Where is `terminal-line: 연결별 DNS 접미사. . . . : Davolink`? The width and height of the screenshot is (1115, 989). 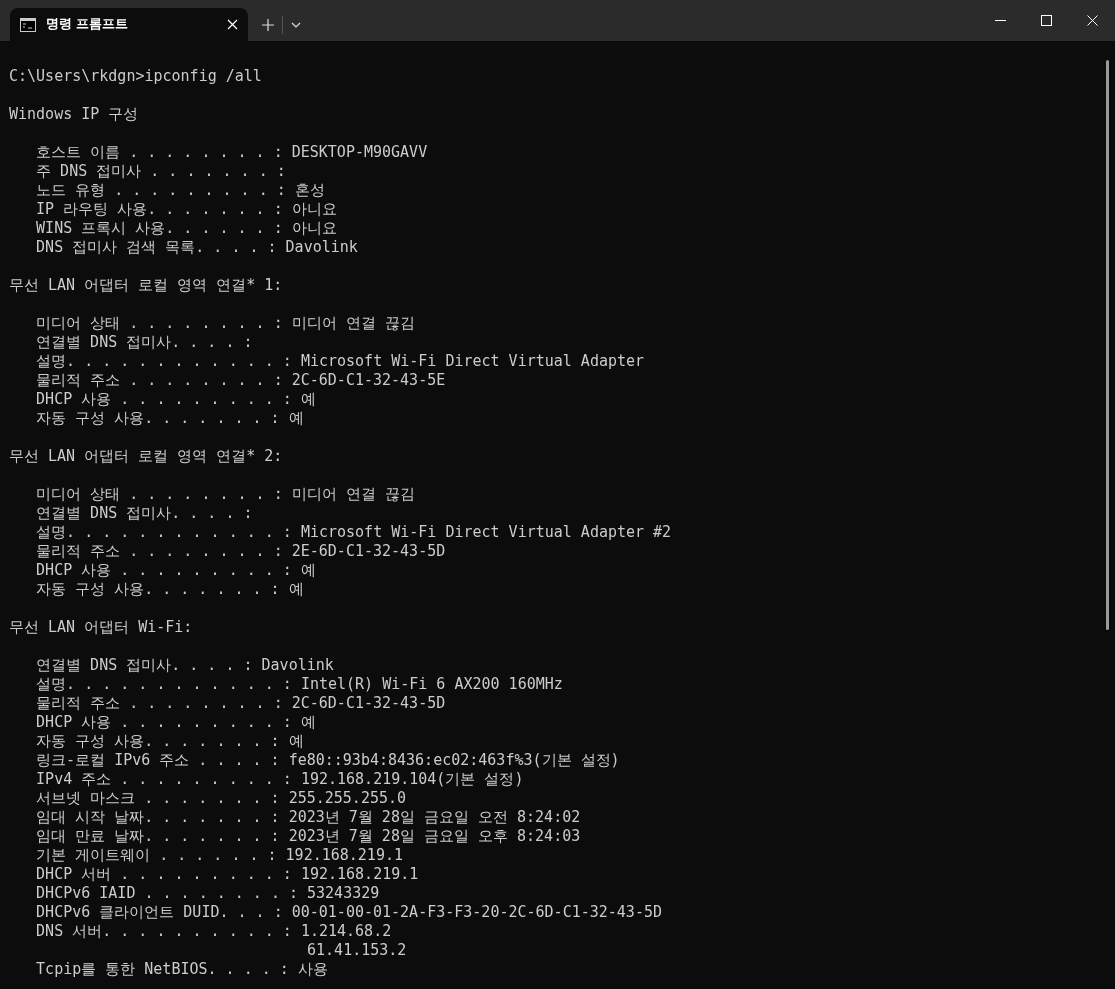
terminal-line: 연결별 DNS 접미사. . . . : Davolink is located at coordinates (185, 665).